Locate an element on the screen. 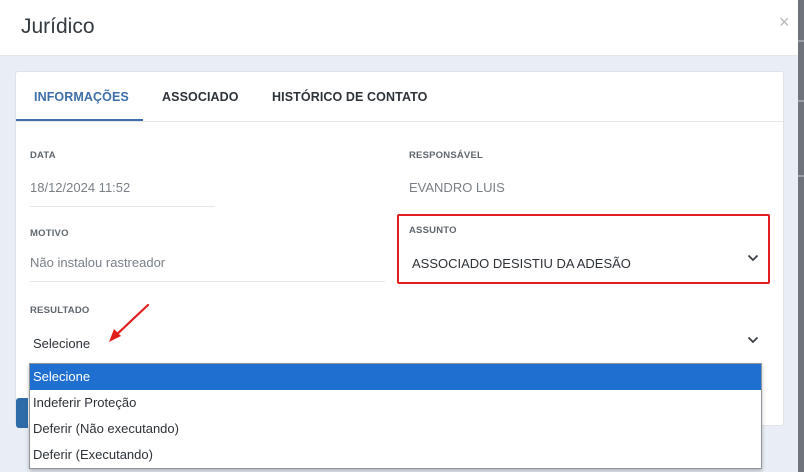 The image size is (804, 472). tab-historico-de-contato: HISTÓRICO DE CONTATO is located at coordinates (349, 97).